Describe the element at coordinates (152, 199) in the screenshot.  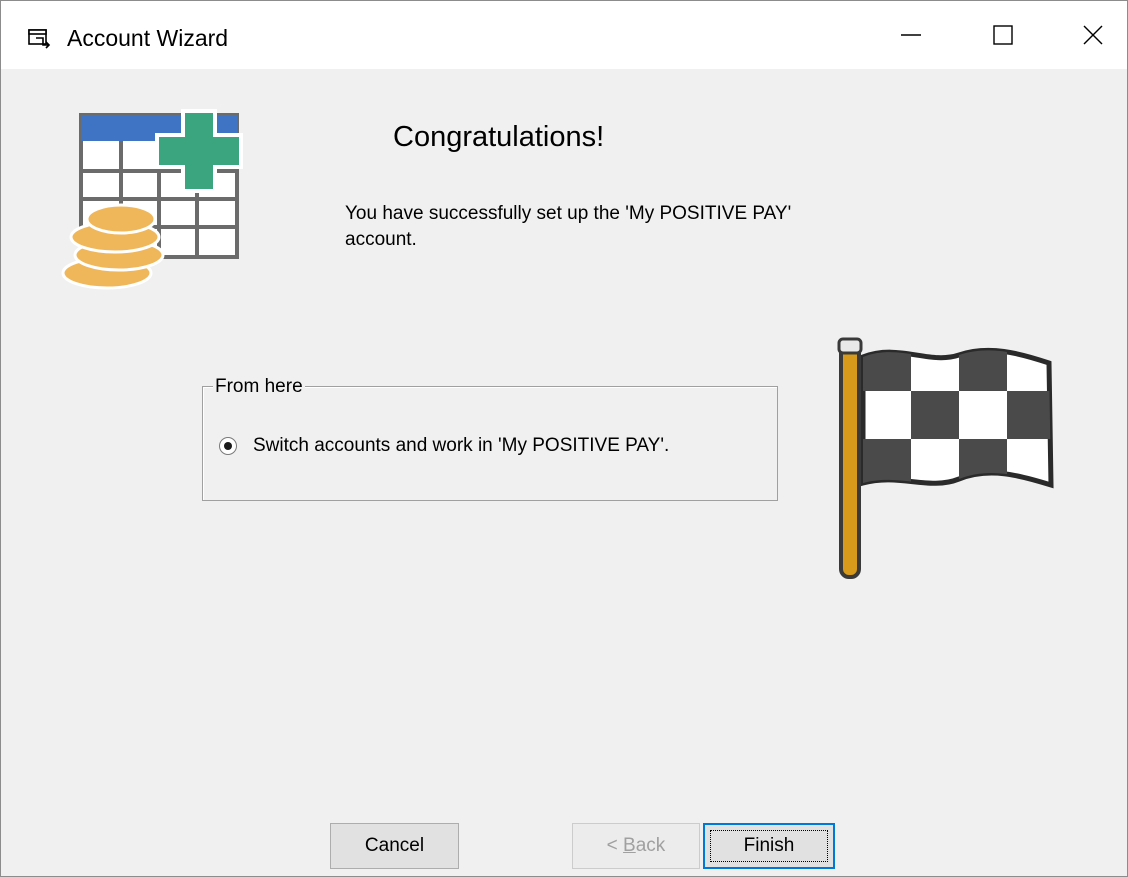
I see `ledger-coins-plus-icon` at that location.